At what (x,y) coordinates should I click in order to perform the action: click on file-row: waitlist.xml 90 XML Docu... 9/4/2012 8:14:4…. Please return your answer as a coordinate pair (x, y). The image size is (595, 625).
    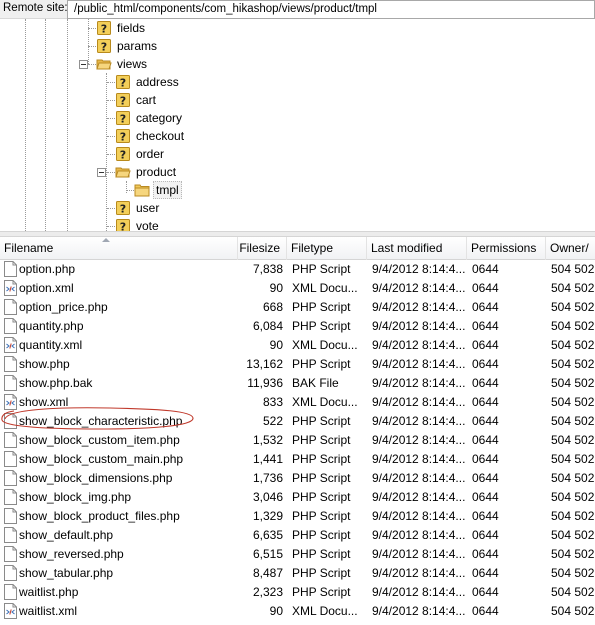
    Looking at the image, I should click on (297, 611).